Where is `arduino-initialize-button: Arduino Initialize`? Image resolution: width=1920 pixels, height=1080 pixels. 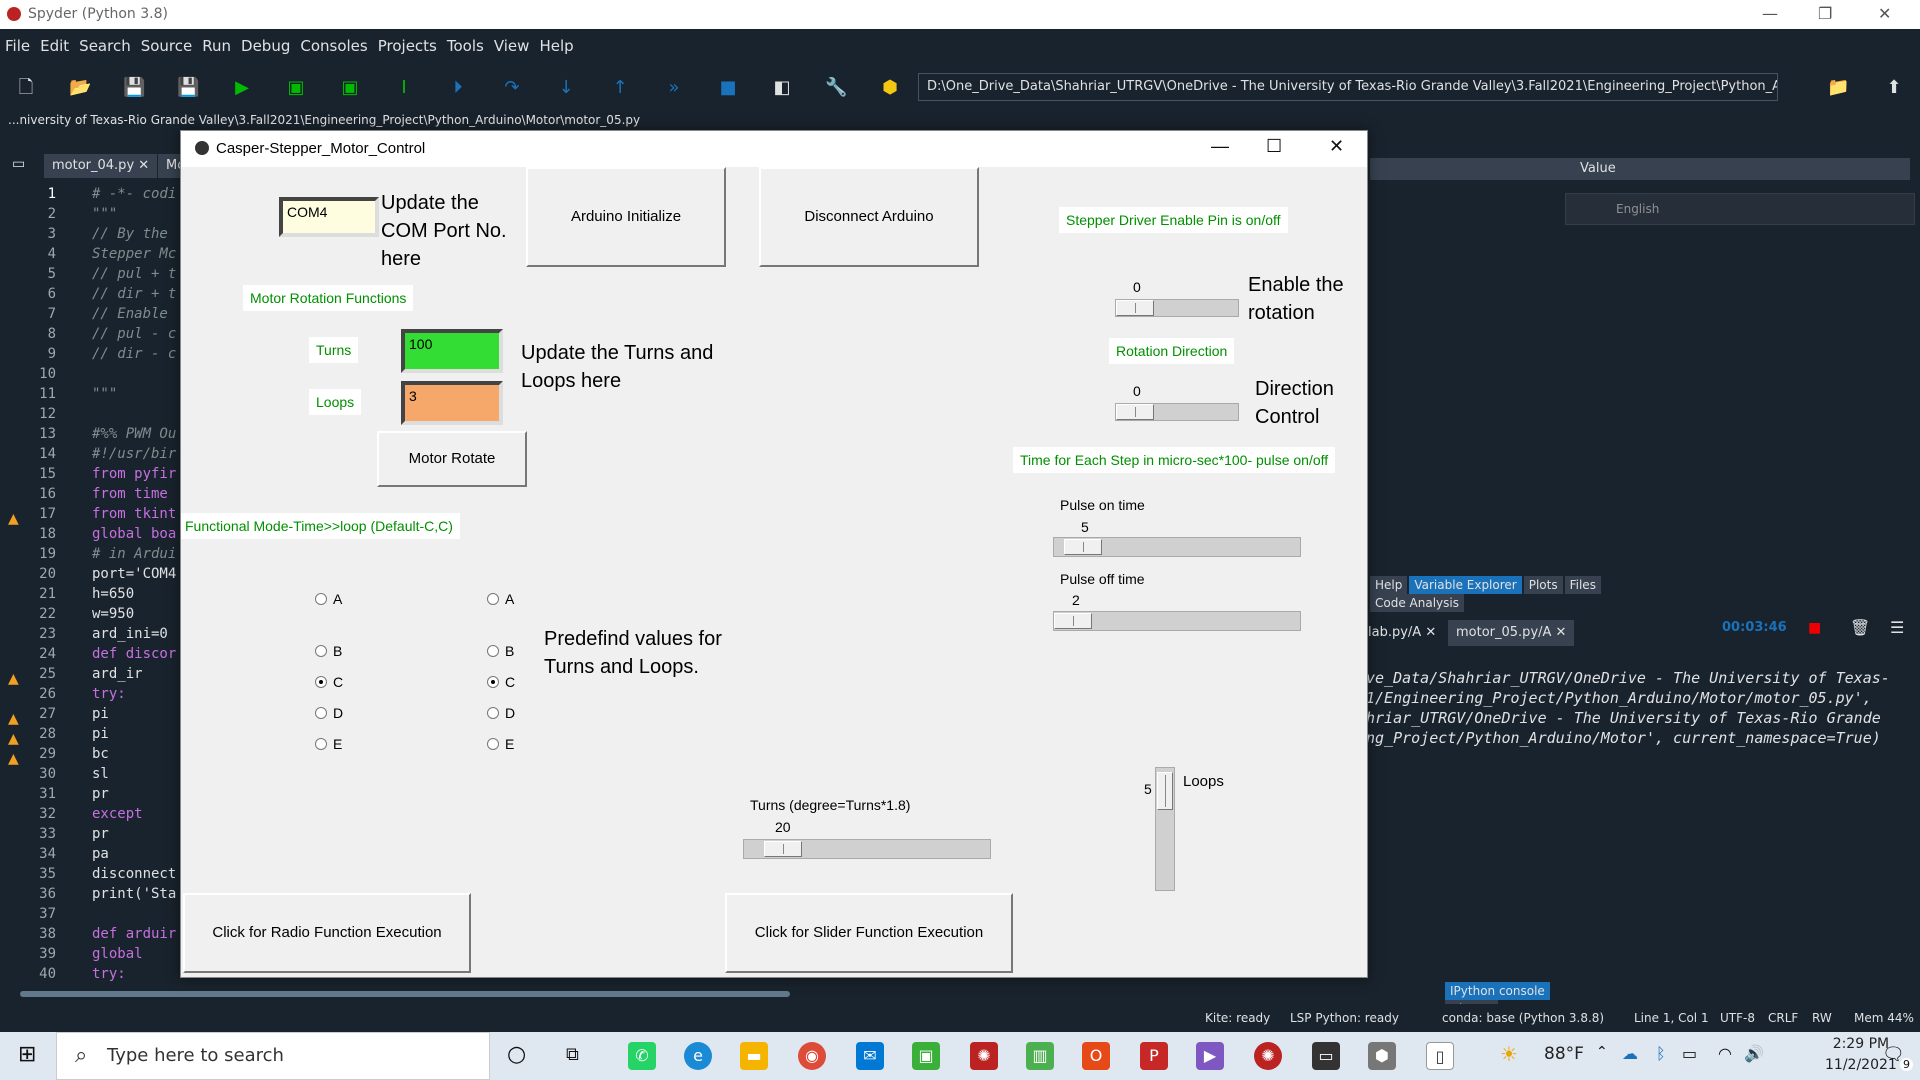
arduino-initialize-button: Arduino Initialize is located at coordinates (626, 217).